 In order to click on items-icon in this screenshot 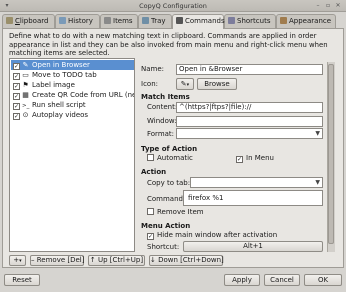, I will do `click(107, 20)`.